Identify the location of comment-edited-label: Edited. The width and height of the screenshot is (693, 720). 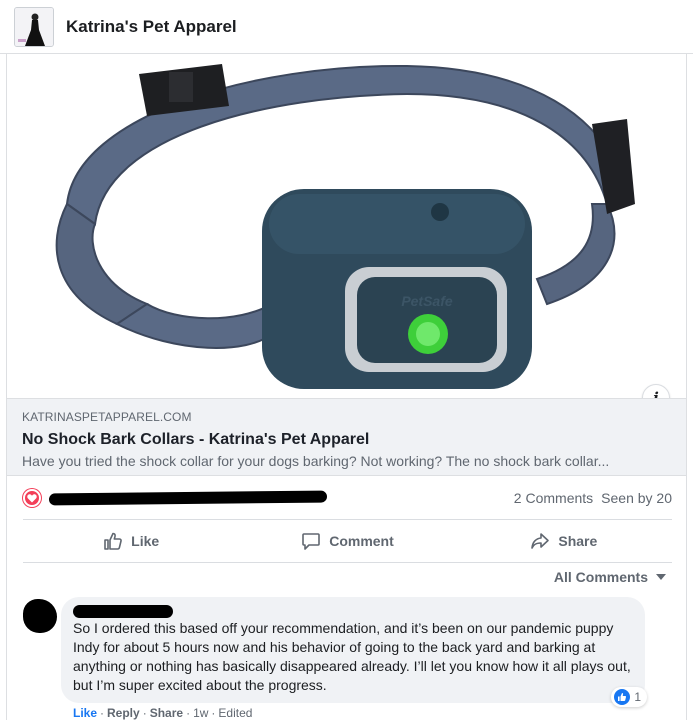
(235, 713).